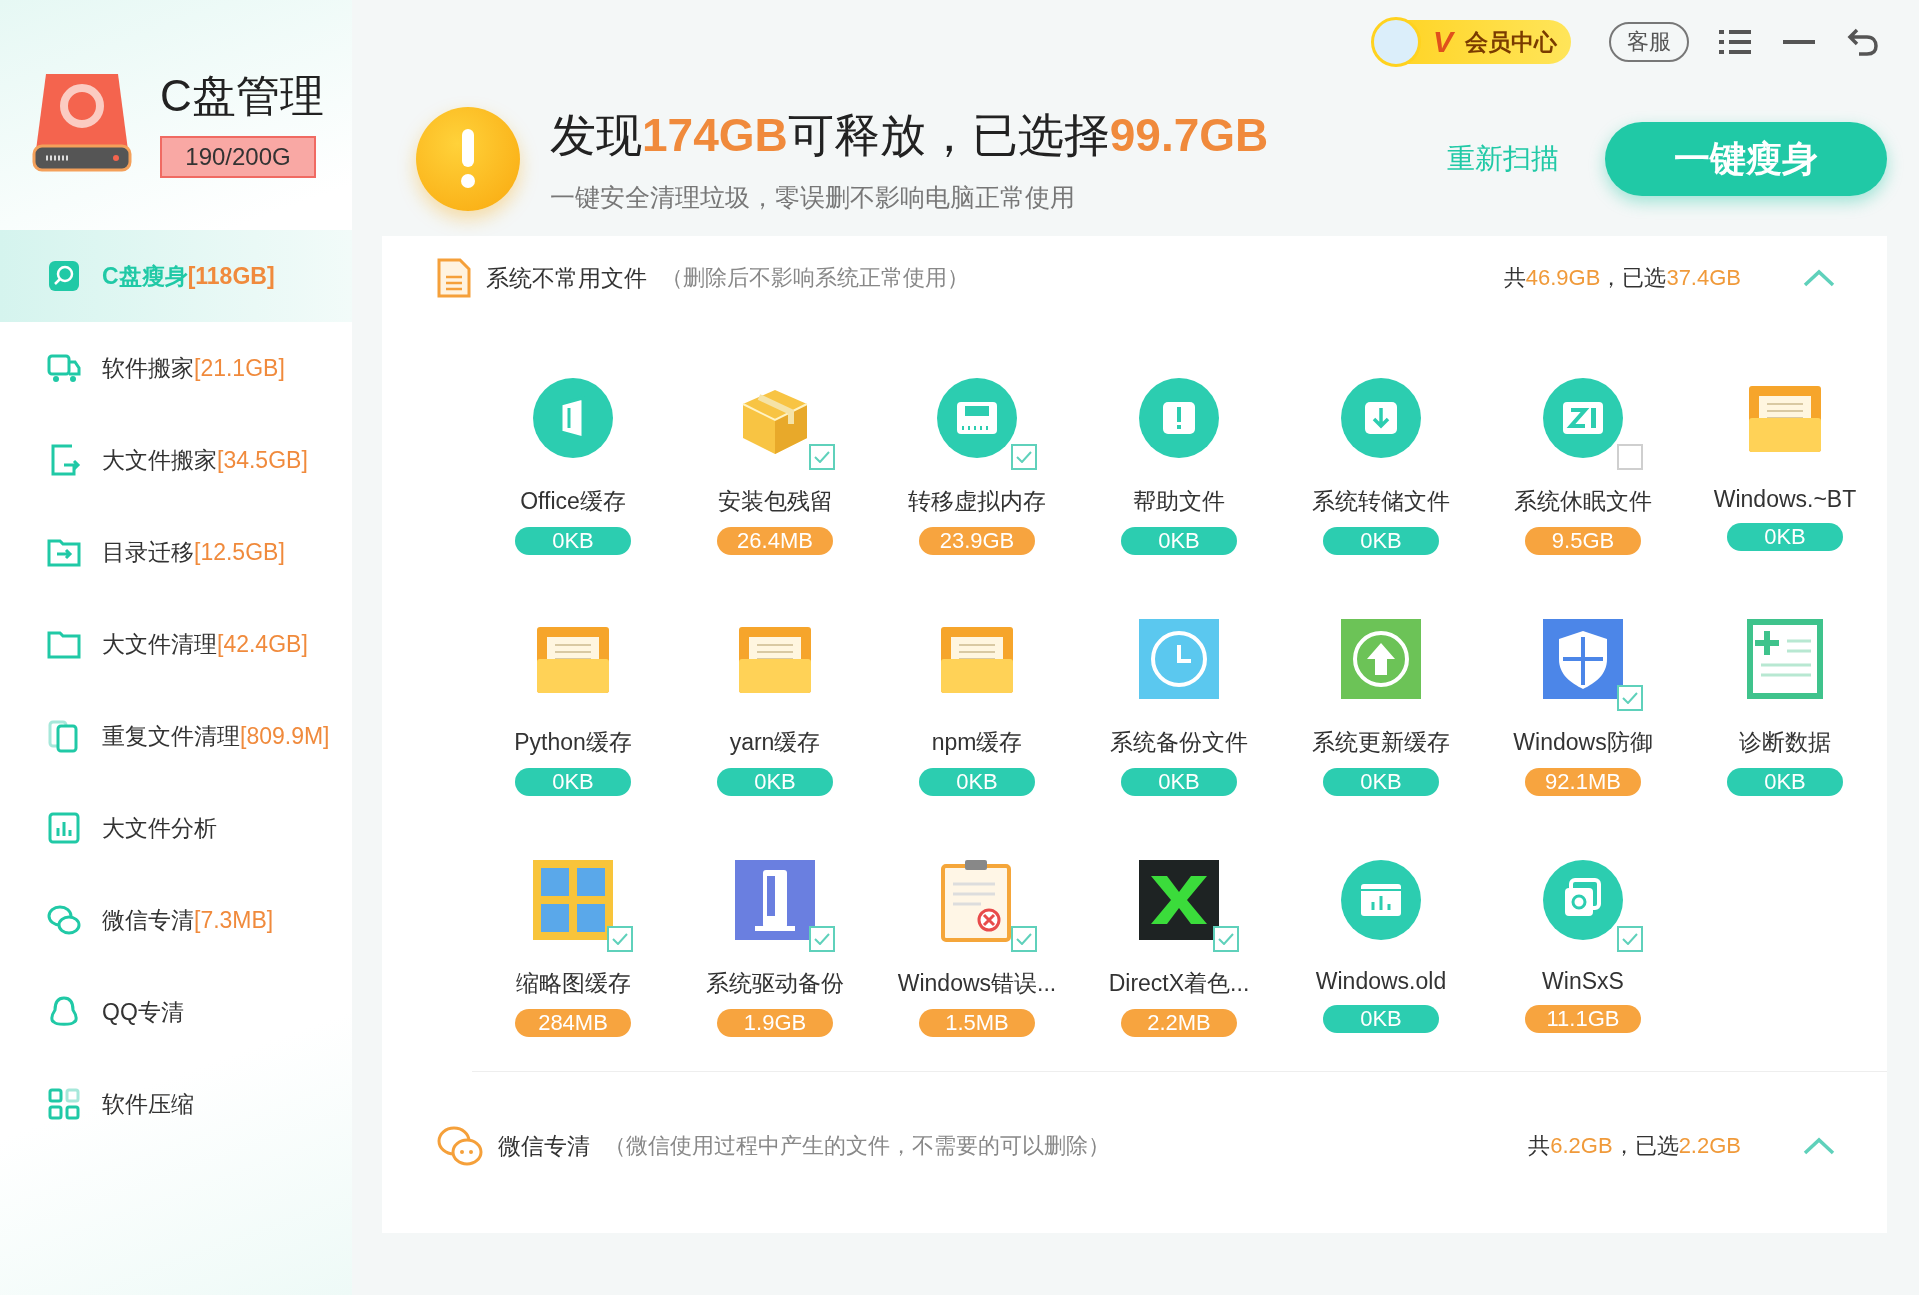  I want to click on size-badge: 11.1GB, so click(1583, 1019).